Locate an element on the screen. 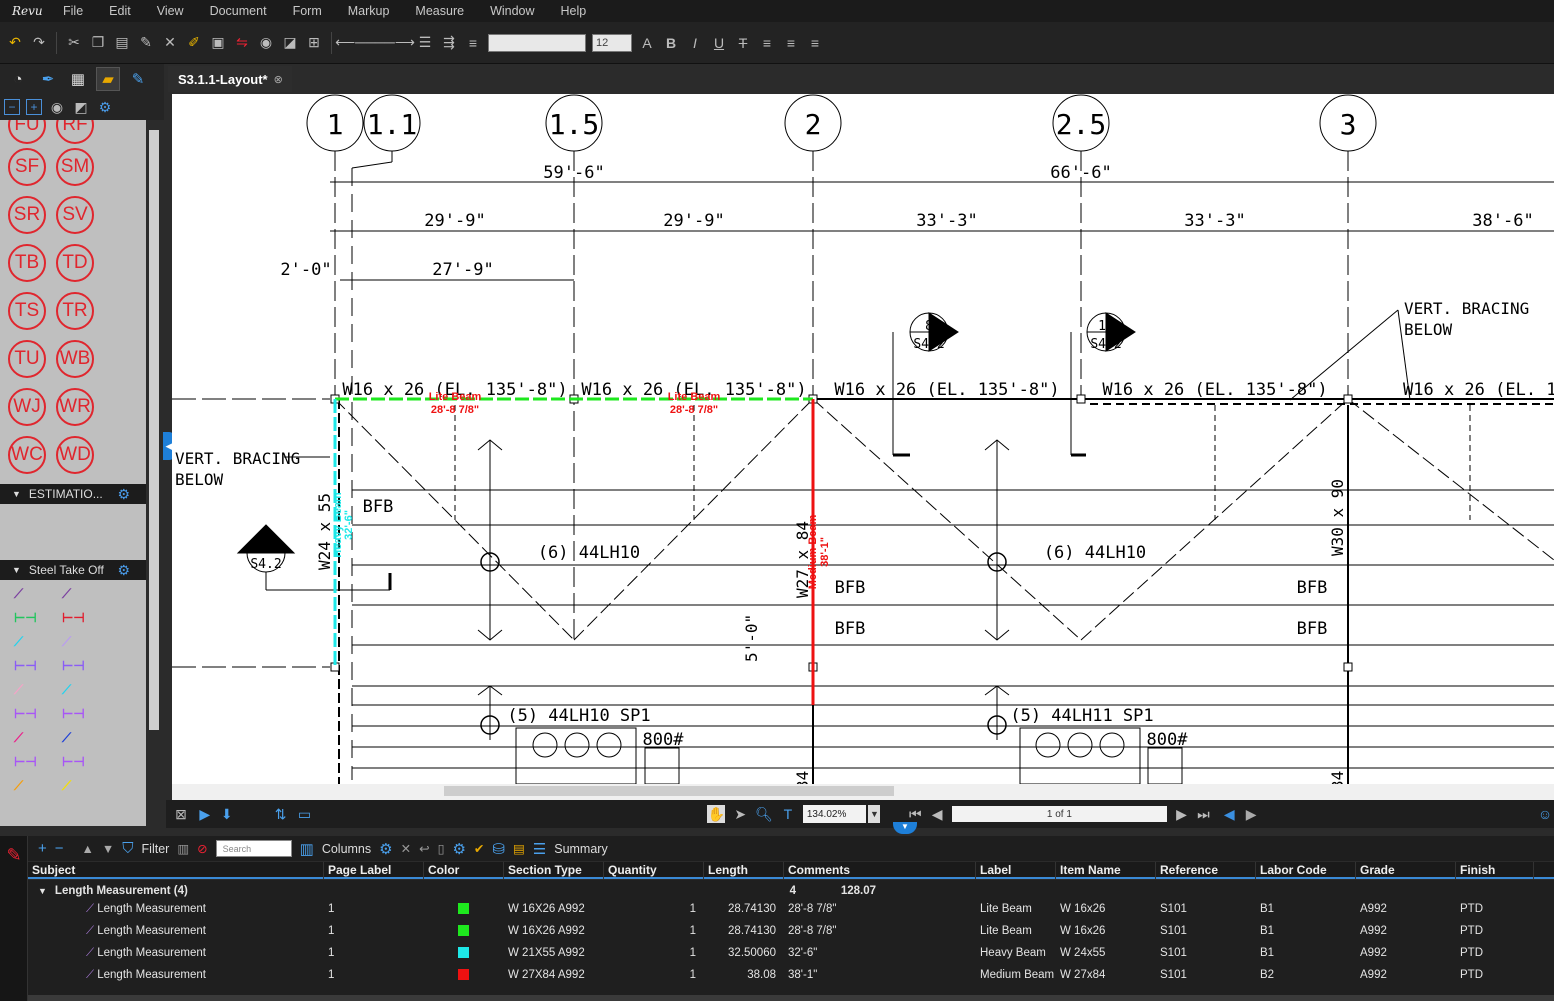 This screenshot has width=1554, height=1001. previous-view-icon: ◀ is located at coordinates (1229, 814).